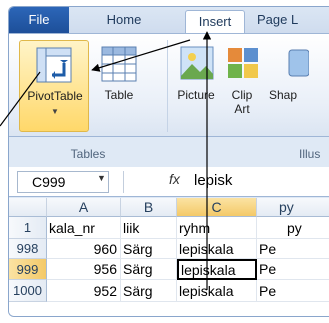 The width and height of the screenshot is (329, 323). What do you see at coordinates (141, 55) in the screenshot?
I see `arrow-to-pivottable` at bounding box center [141, 55].